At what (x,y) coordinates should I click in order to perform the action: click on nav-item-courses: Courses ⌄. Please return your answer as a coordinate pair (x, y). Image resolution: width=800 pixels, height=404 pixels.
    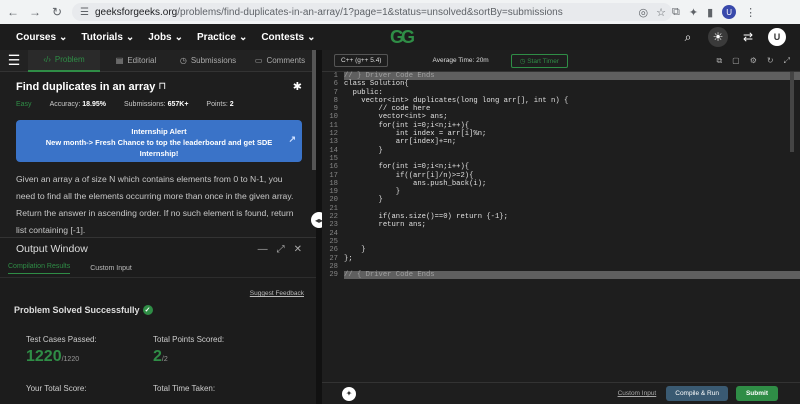
    Looking at the image, I should click on (41, 37).